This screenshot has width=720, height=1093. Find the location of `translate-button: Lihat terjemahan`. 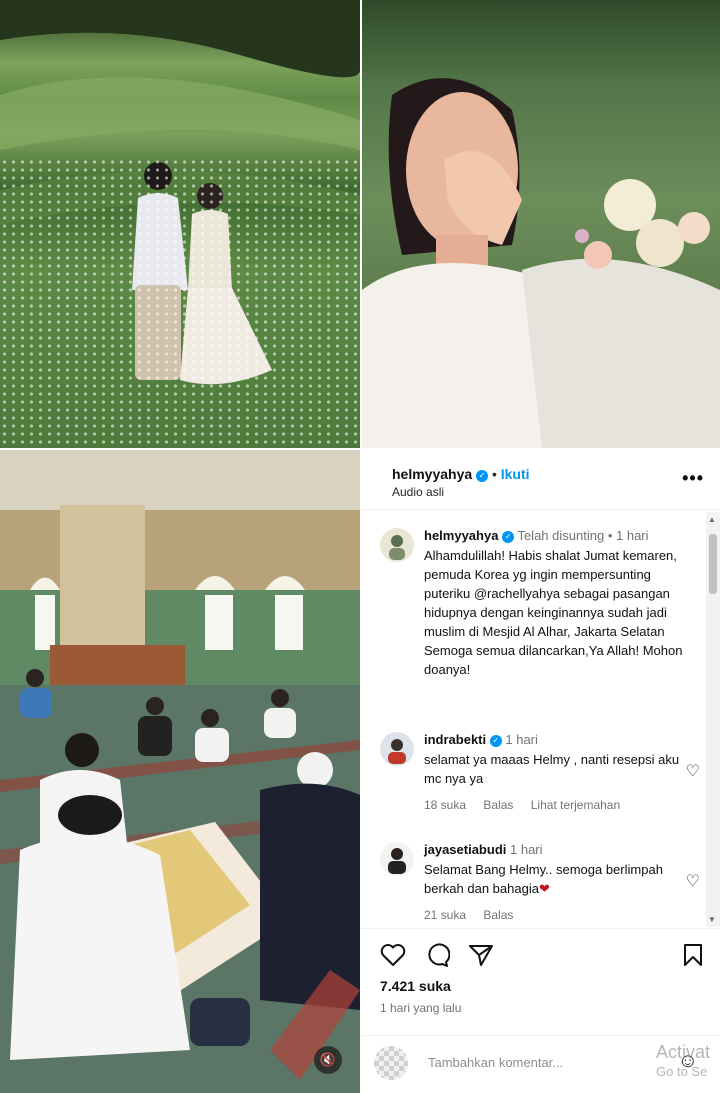

translate-button: Lihat terjemahan is located at coordinates (575, 805).